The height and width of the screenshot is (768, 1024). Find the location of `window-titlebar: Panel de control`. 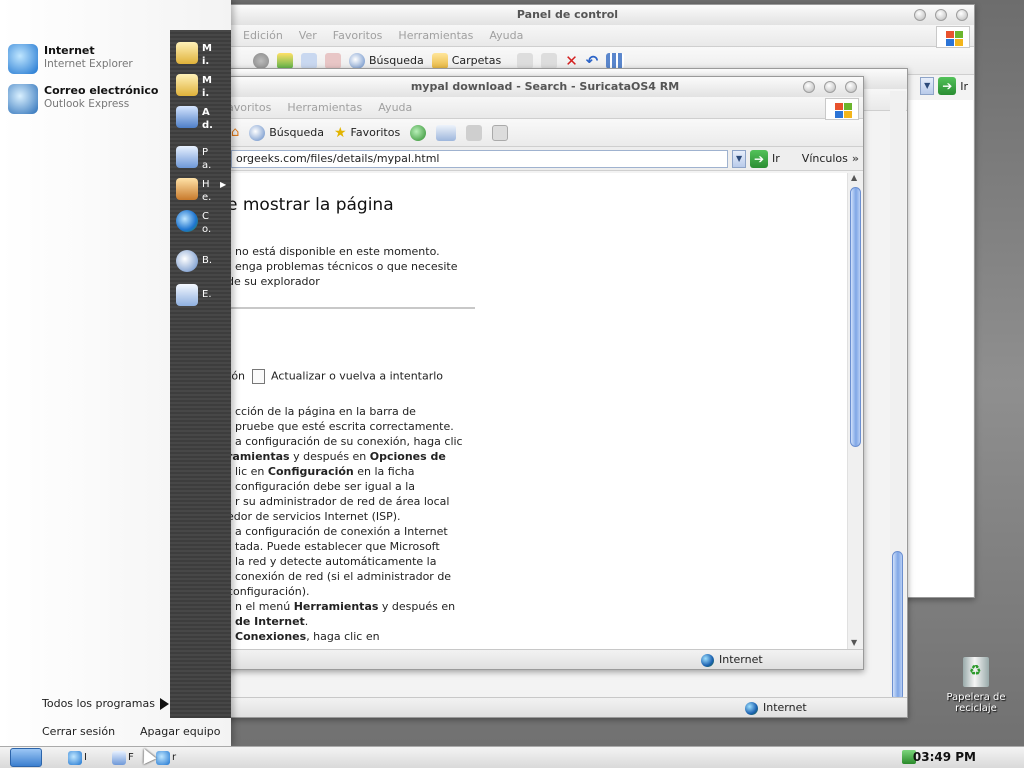

window-titlebar: Panel de control is located at coordinates (567, 15).